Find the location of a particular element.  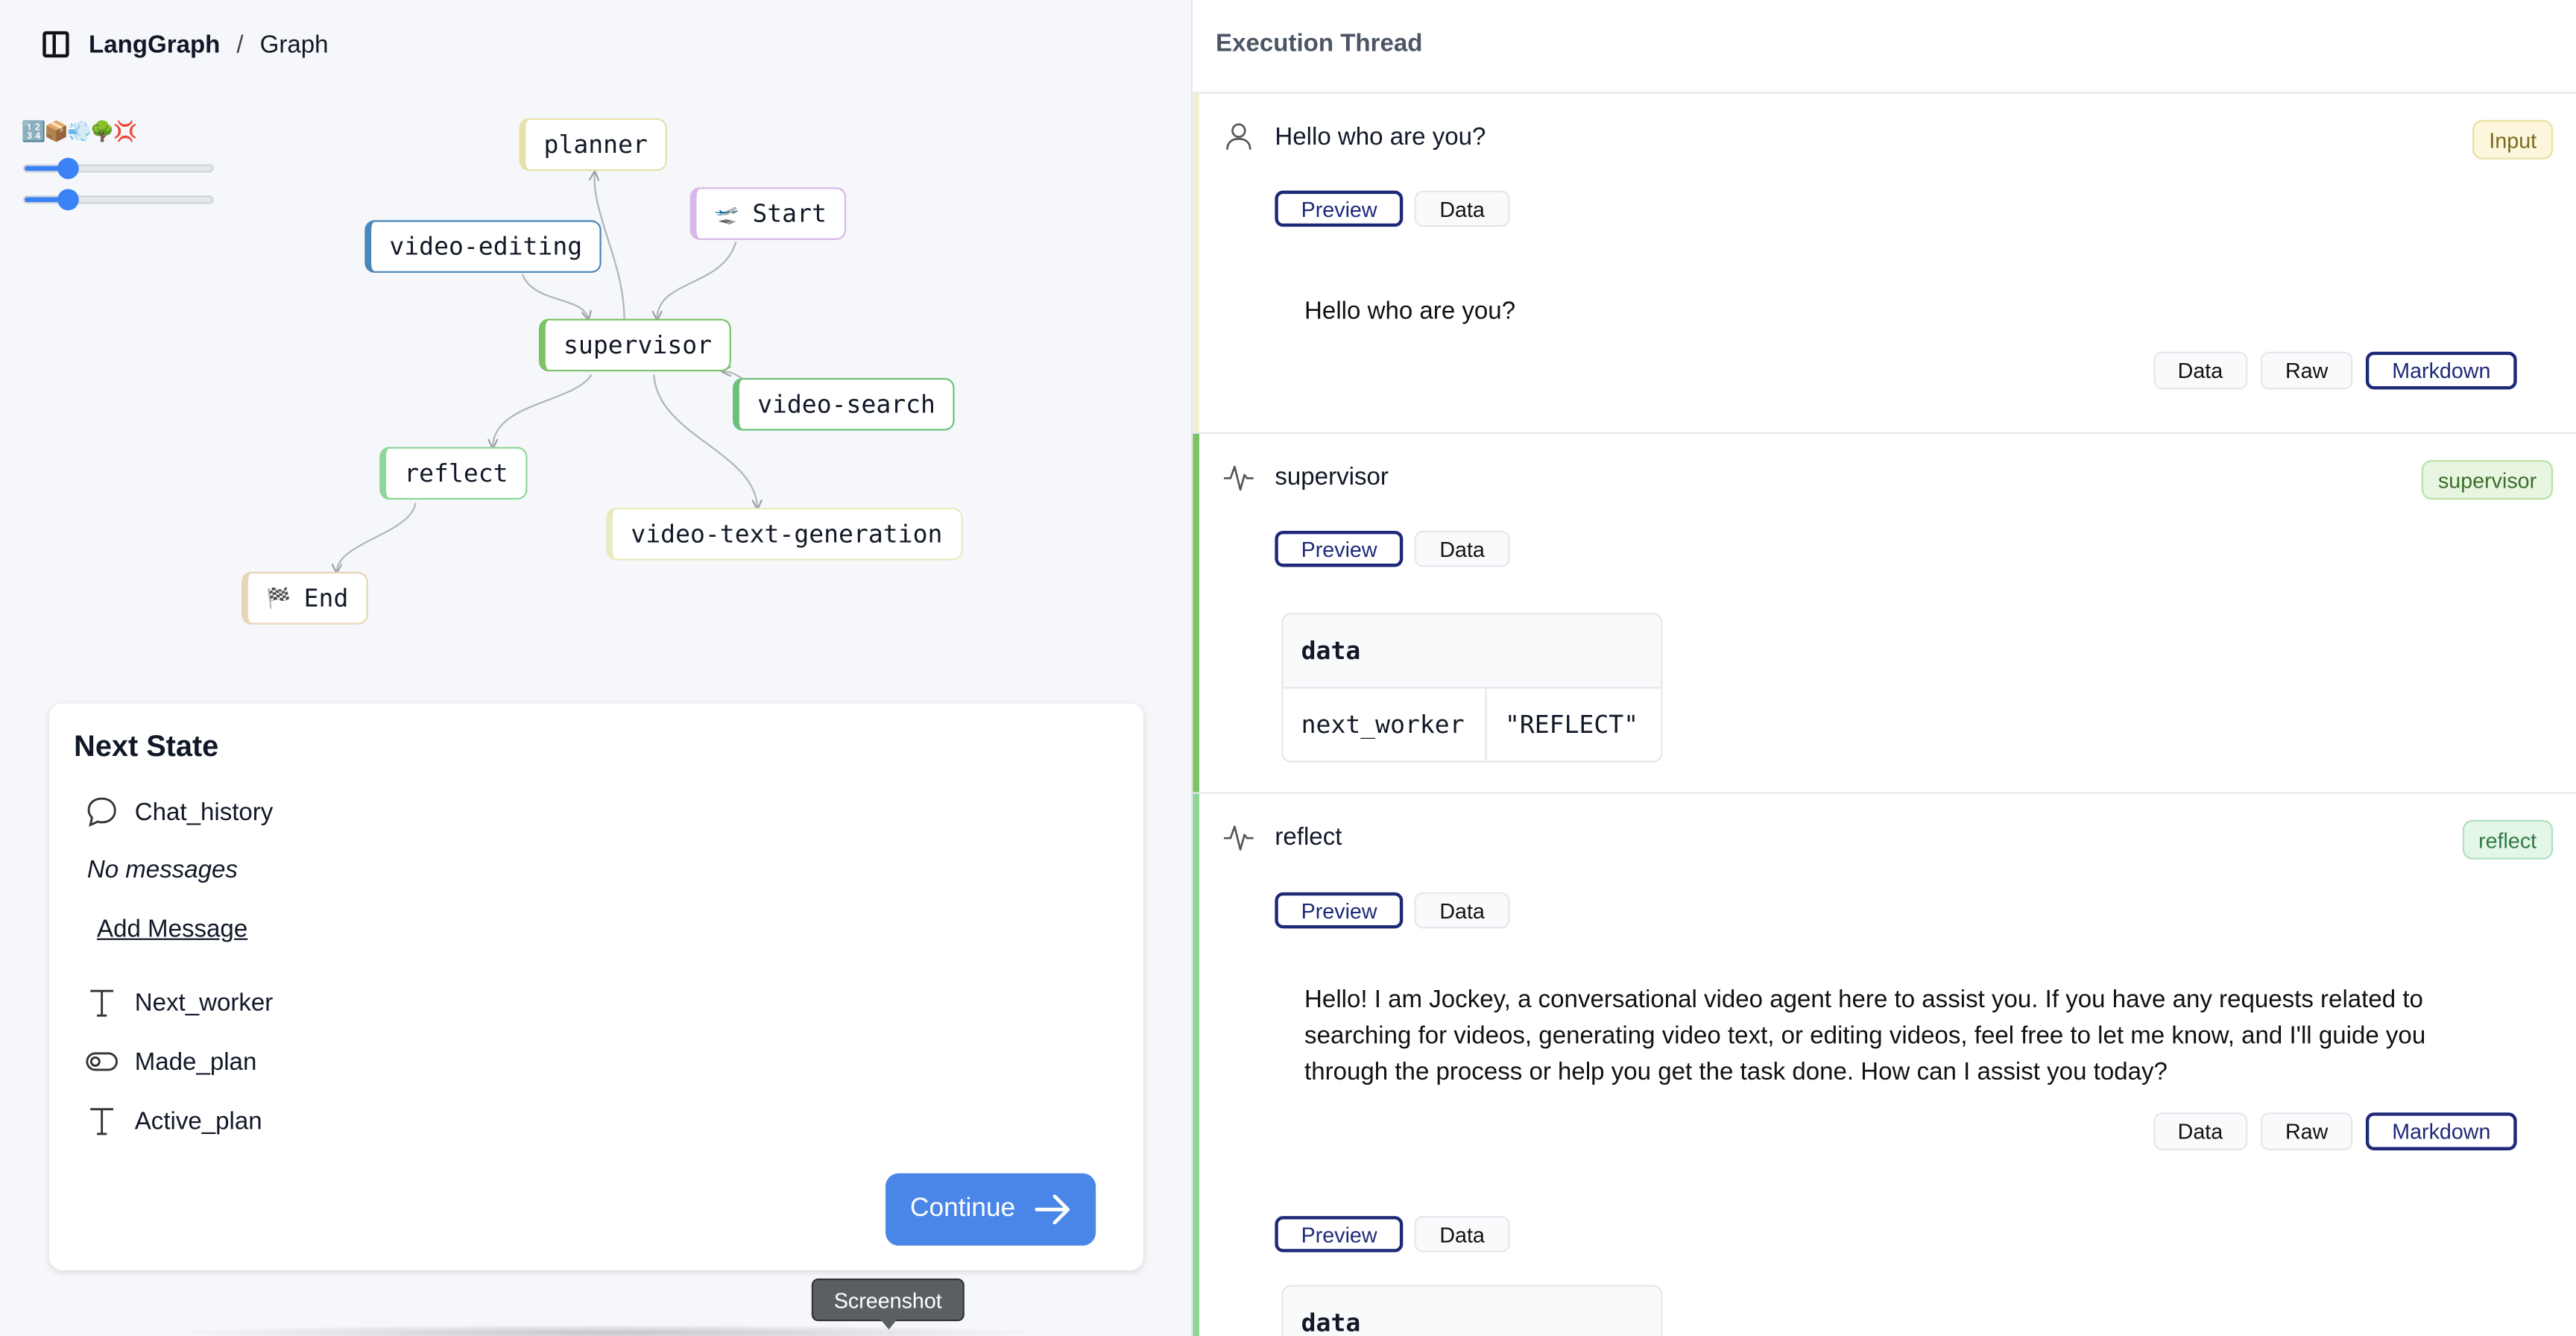

node-label: video-editing is located at coordinates (486, 246).